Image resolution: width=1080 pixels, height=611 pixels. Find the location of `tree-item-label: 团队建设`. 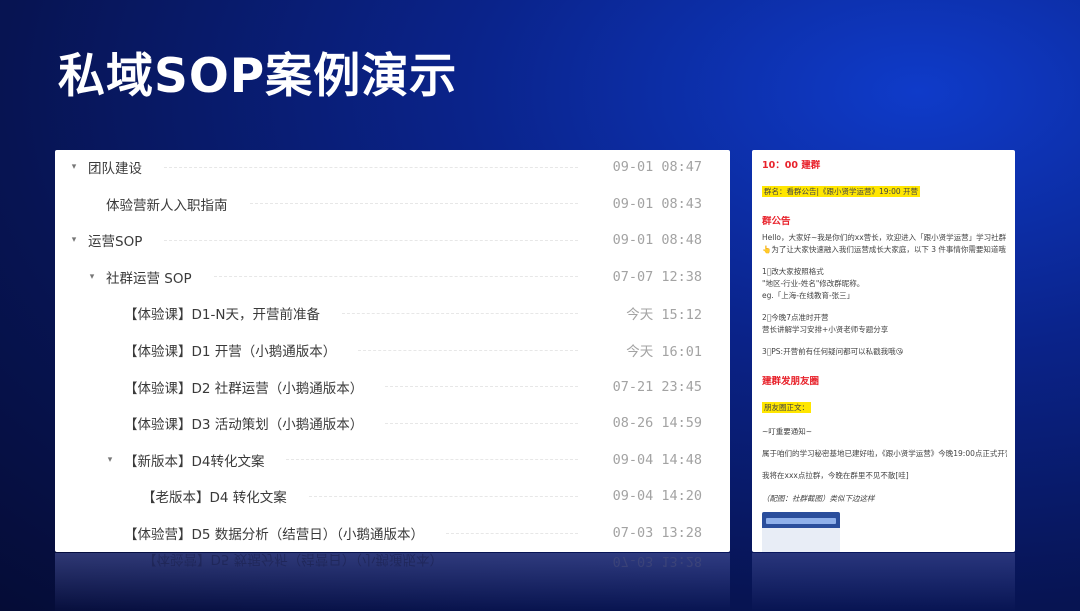

tree-item-label: 团队建设 is located at coordinates (115, 169).